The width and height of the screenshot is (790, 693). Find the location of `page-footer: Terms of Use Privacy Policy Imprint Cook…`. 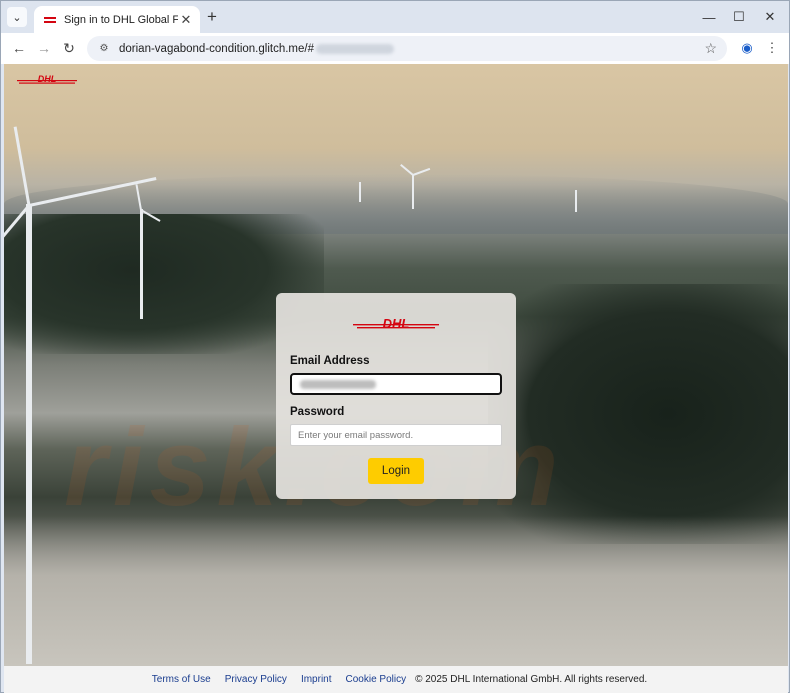

page-footer: Terms of Use Privacy Policy Imprint Cook… is located at coordinates (396, 679).